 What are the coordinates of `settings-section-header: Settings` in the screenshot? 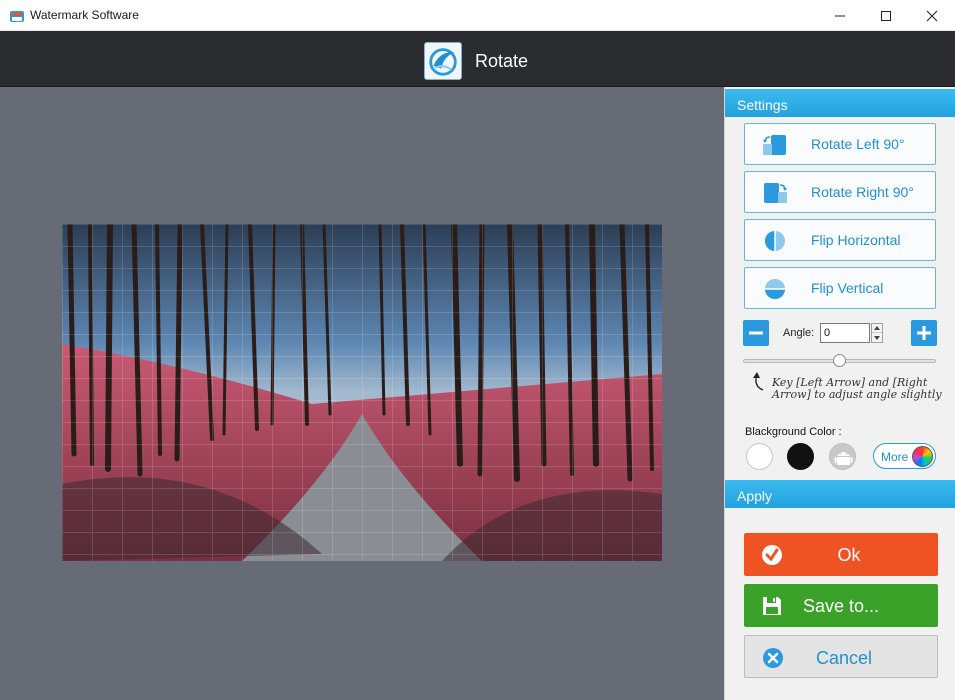 It's located at (840, 103).